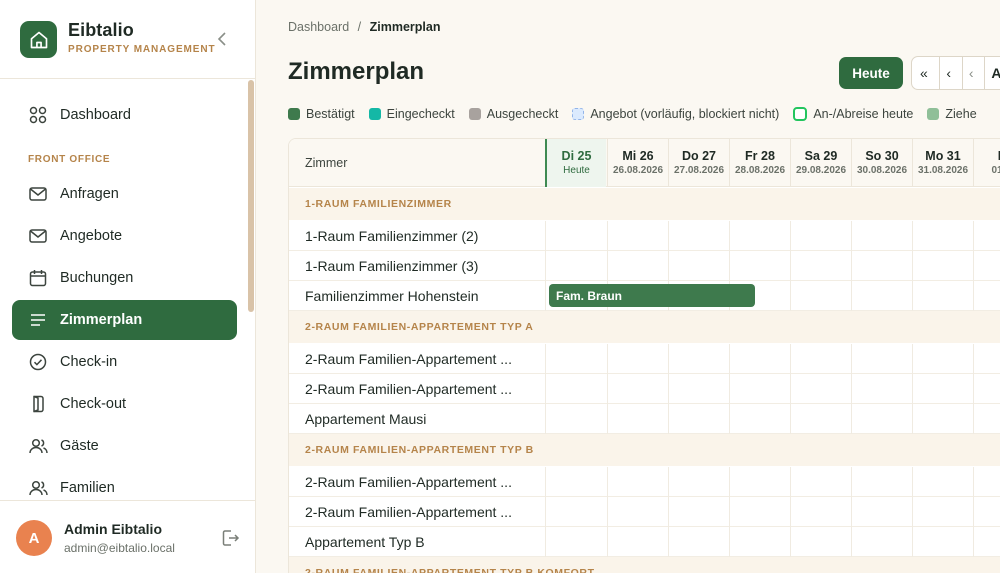 The width and height of the screenshot is (1000, 573). What do you see at coordinates (881, 163) in the screenshot?
I see `day-header: So 30 30.08.2026` at bounding box center [881, 163].